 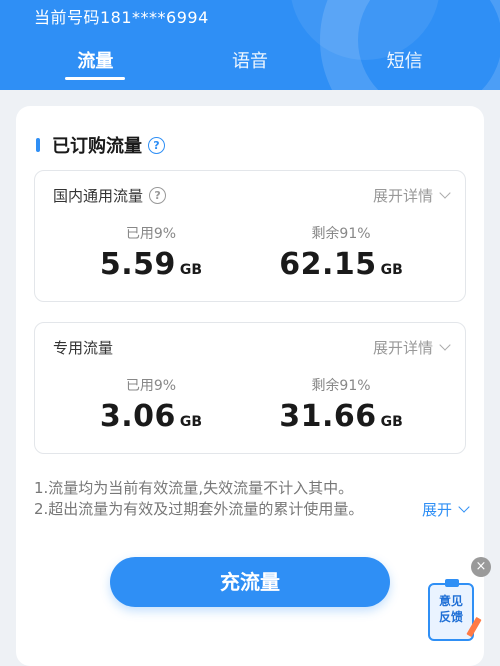 What do you see at coordinates (194, 488) in the screenshot?
I see `note-line-1: 1.流量均为当前有效流量,失效流量不计入其中。` at bounding box center [194, 488].